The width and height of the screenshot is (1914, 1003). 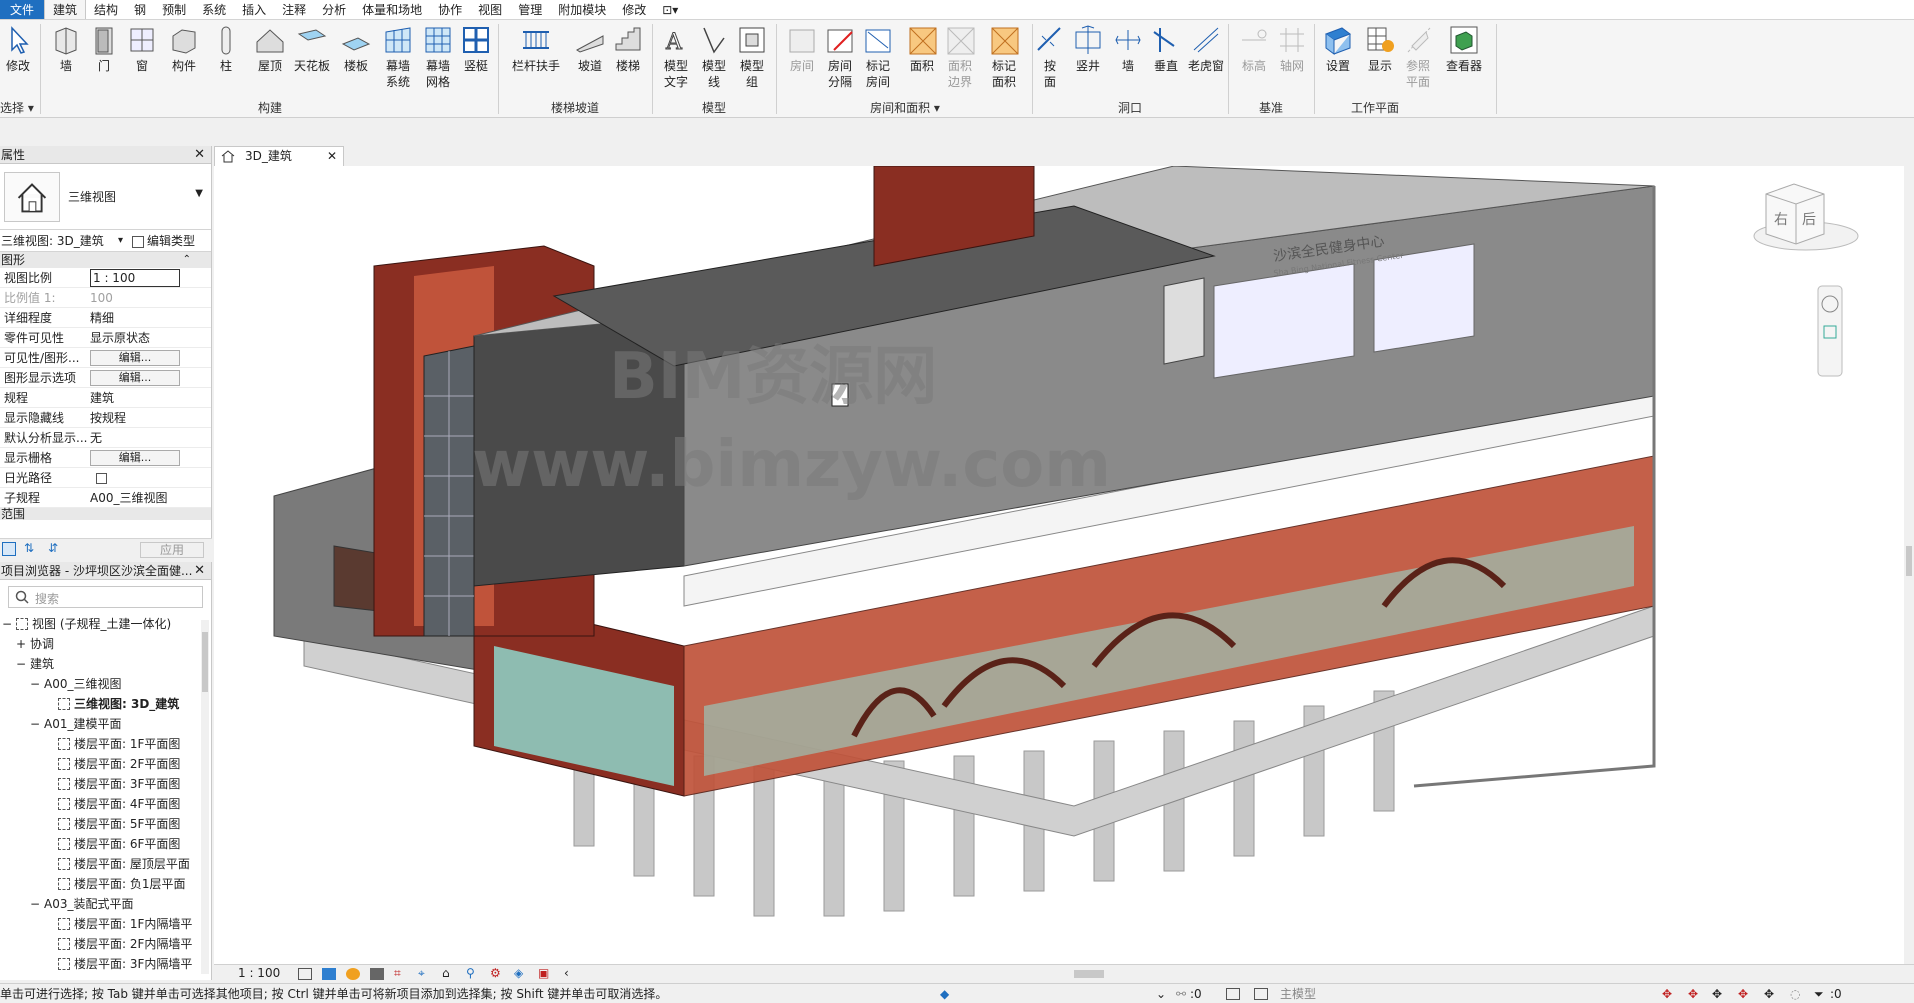 I want to click on crop-view-icon: ⌗, so click(x=397, y=973).